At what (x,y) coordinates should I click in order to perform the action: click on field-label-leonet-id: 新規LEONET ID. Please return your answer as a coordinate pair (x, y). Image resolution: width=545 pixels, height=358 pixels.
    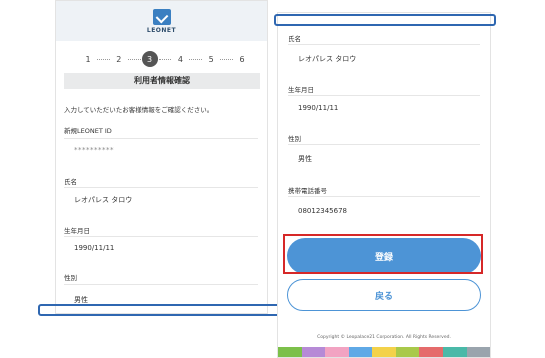
    Looking at the image, I should click on (88, 131).